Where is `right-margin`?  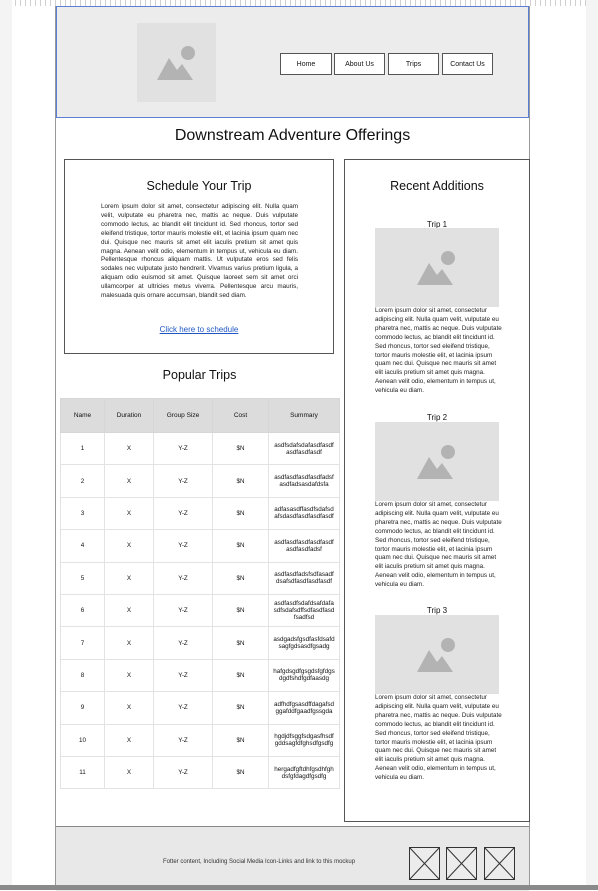 right-margin is located at coordinates (592, 445).